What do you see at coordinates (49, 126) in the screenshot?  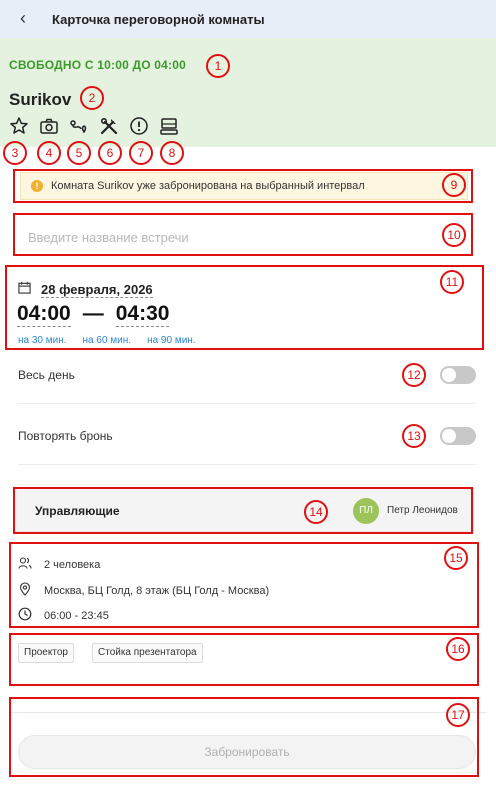 I see `camera-icon` at bounding box center [49, 126].